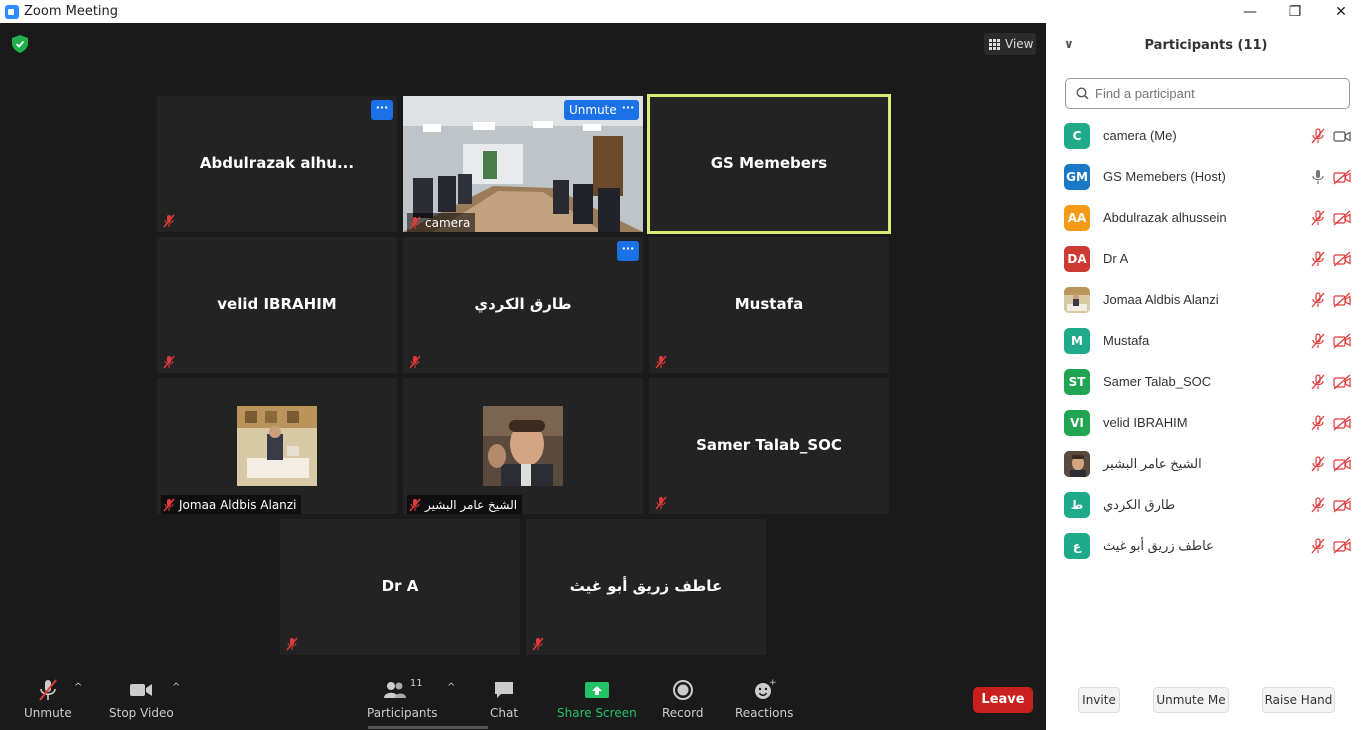 Image resolution: width=1366 pixels, height=730 pixels. Describe the element at coordinates (1318, 177) in the screenshot. I see `microphone-icon` at that location.